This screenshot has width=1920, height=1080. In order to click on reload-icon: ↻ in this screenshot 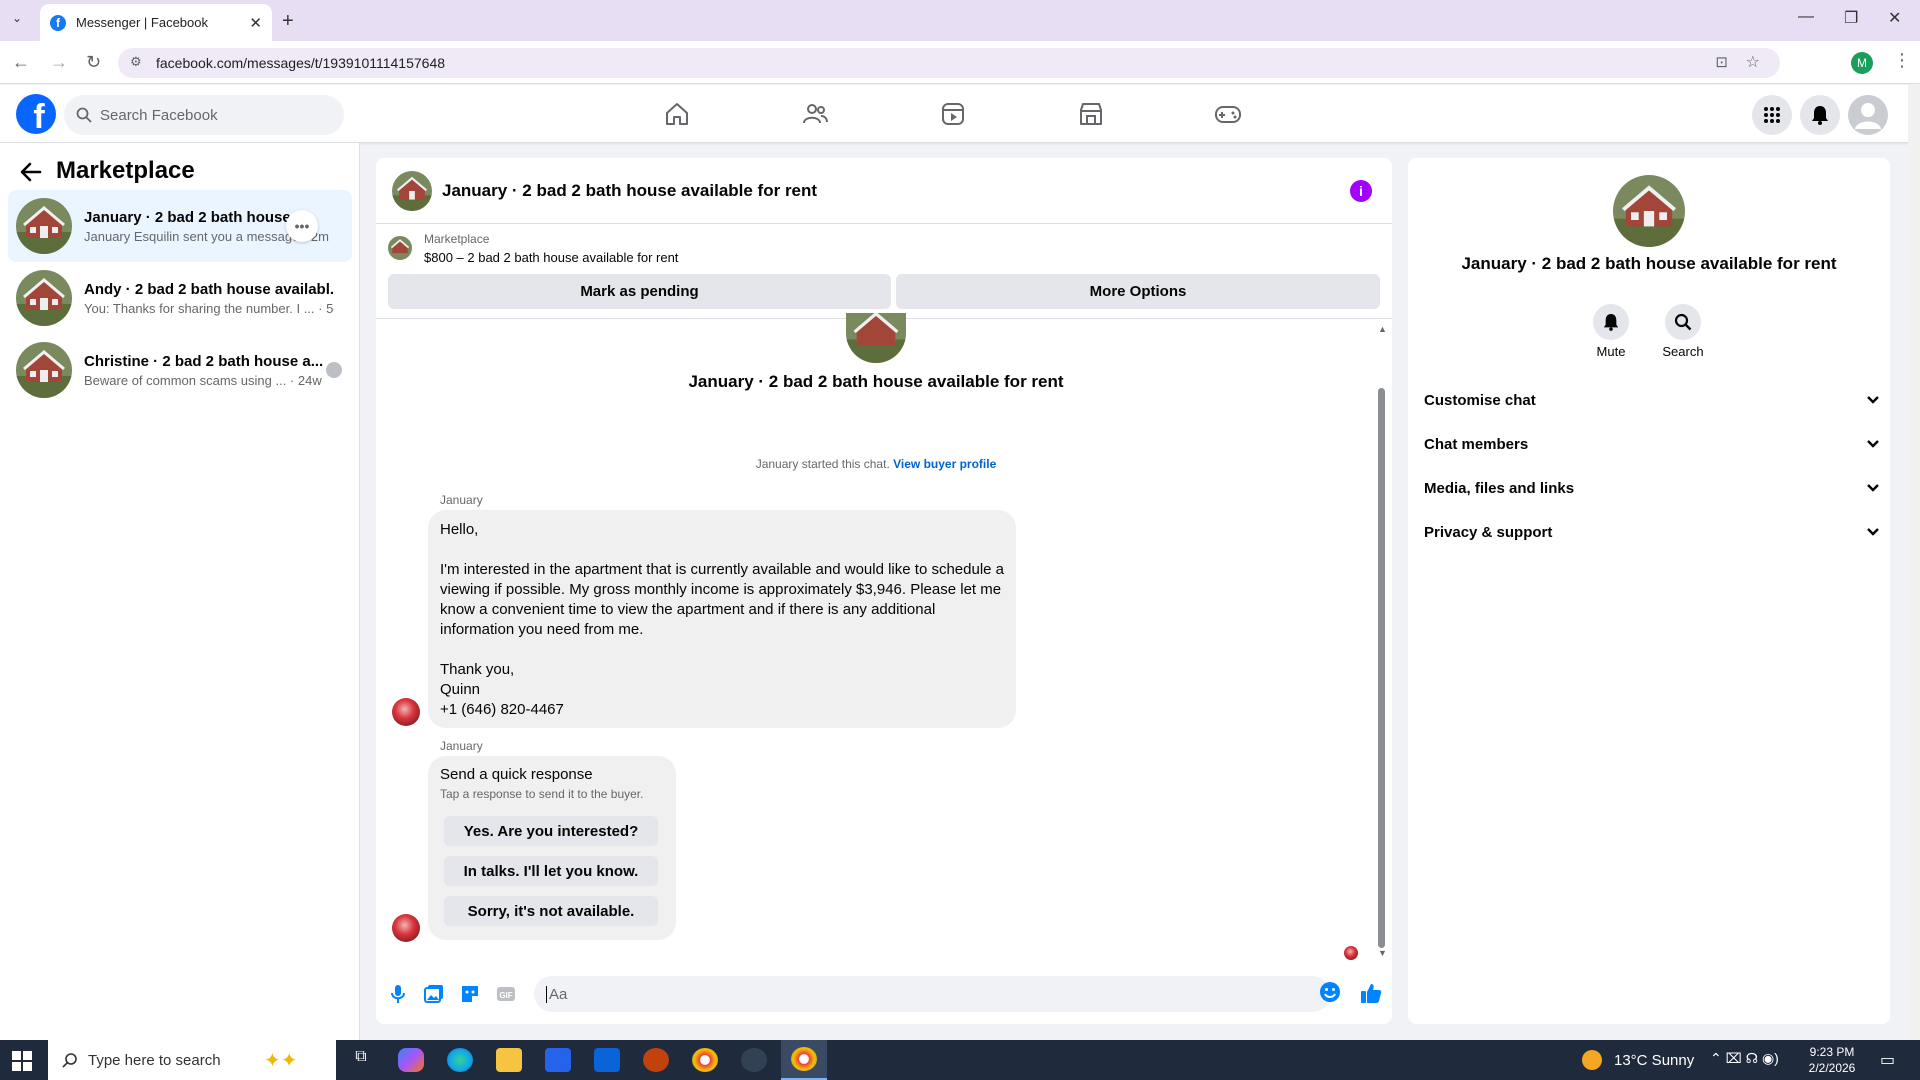, I will do `click(93, 62)`.